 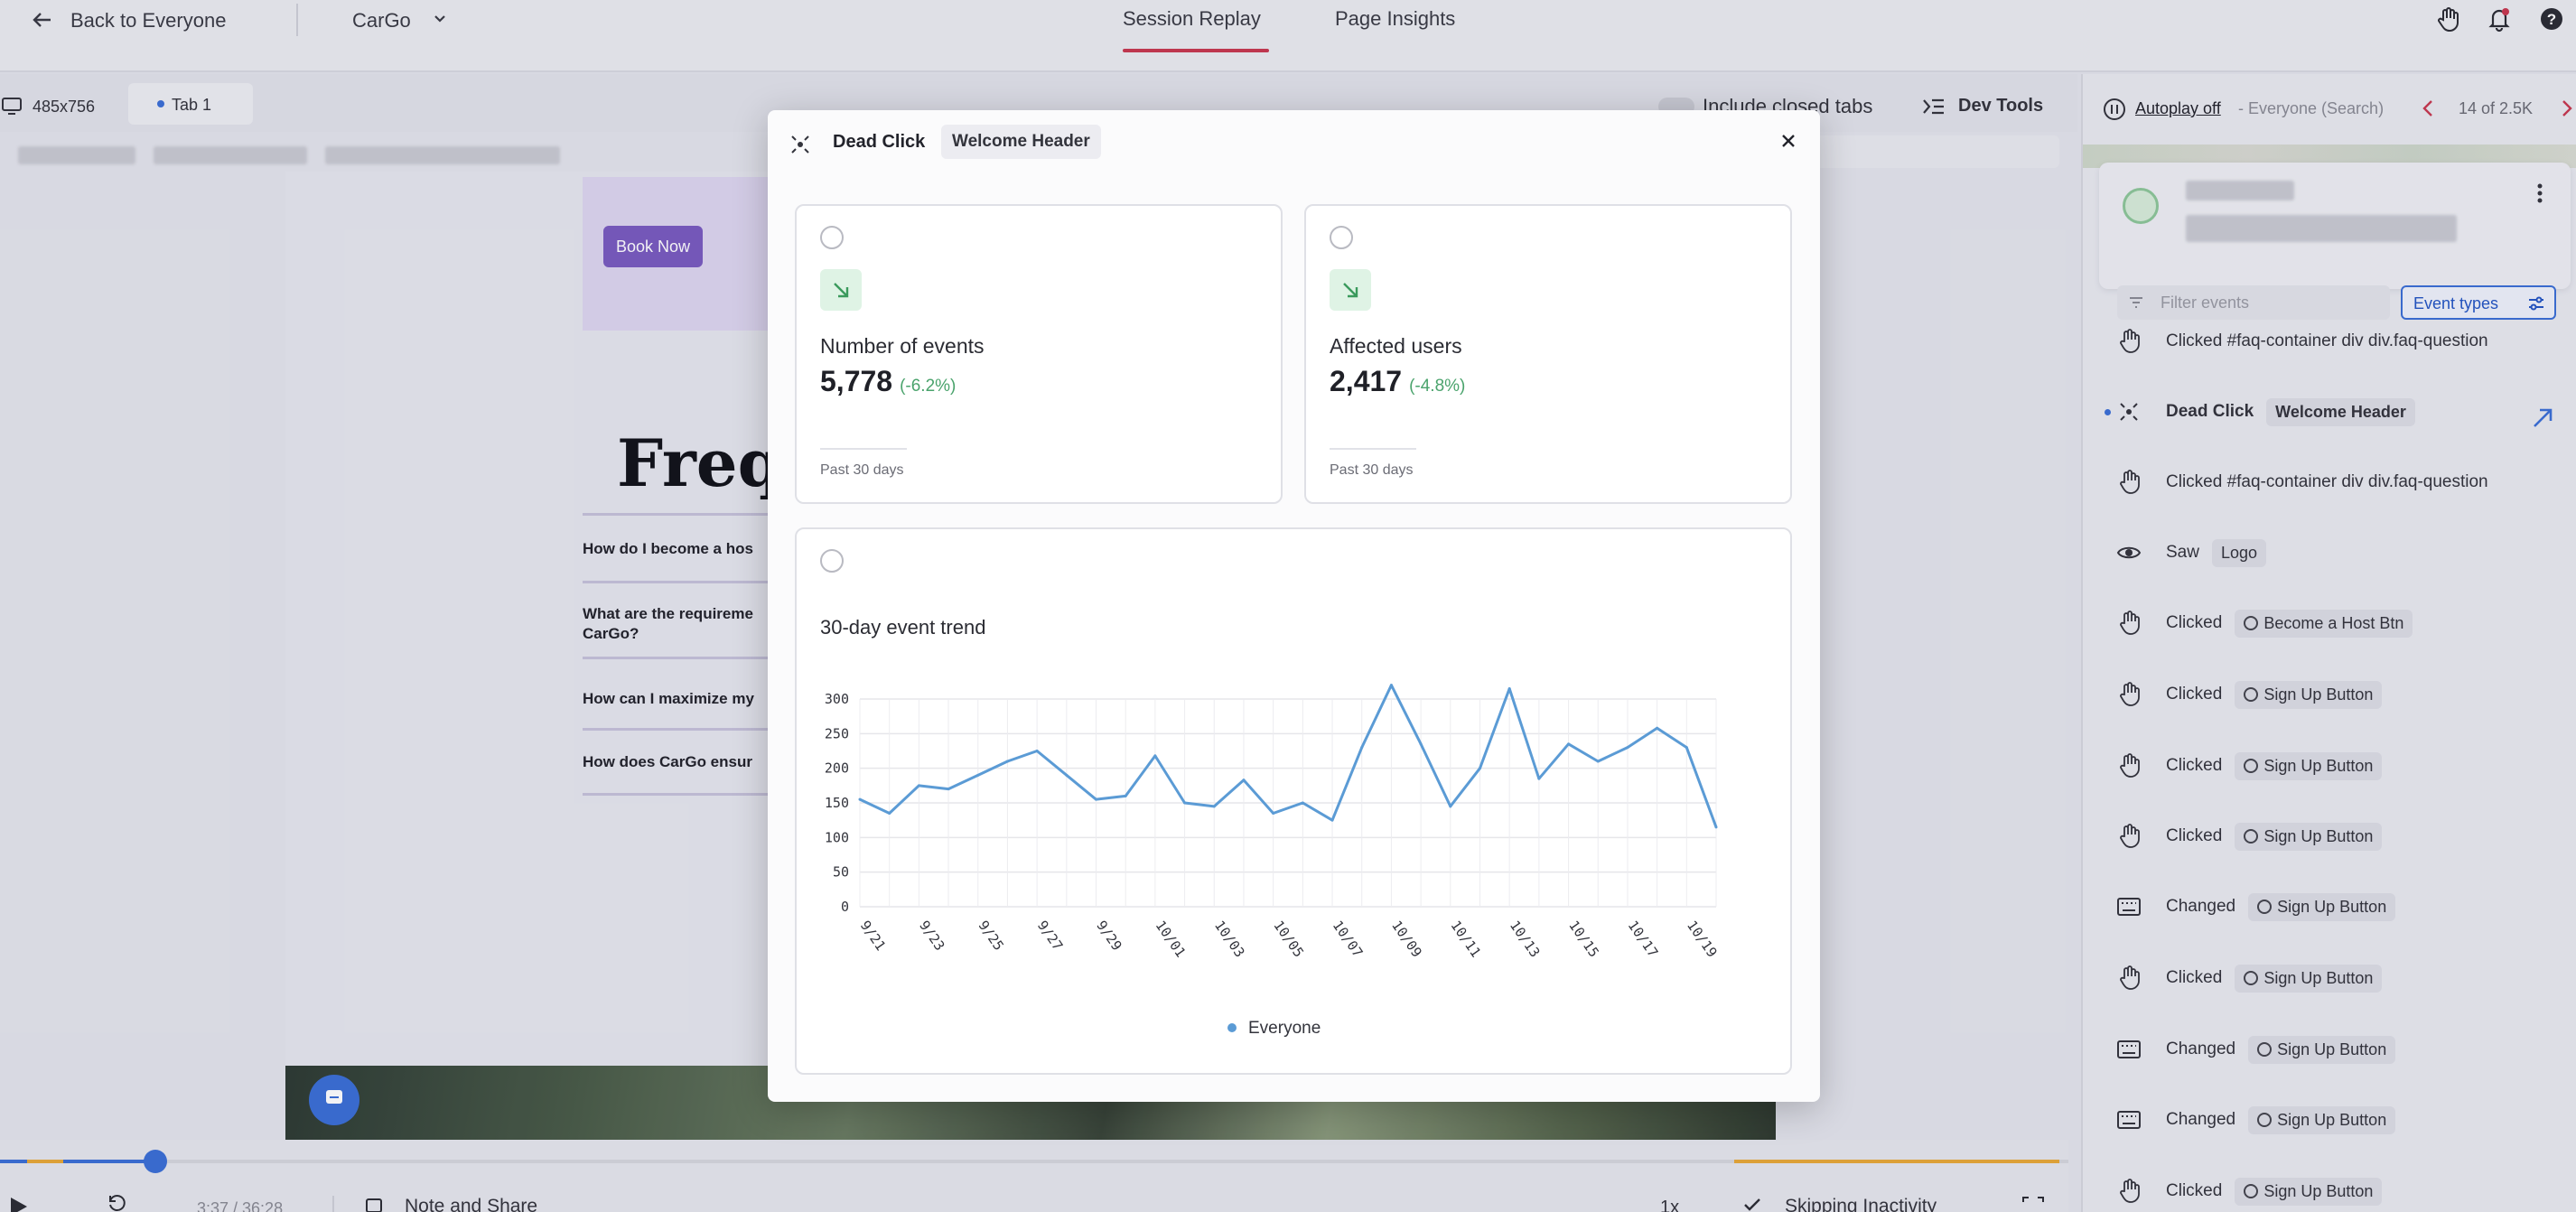 I want to click on dead-click-icon, so click(x=800, y=144).